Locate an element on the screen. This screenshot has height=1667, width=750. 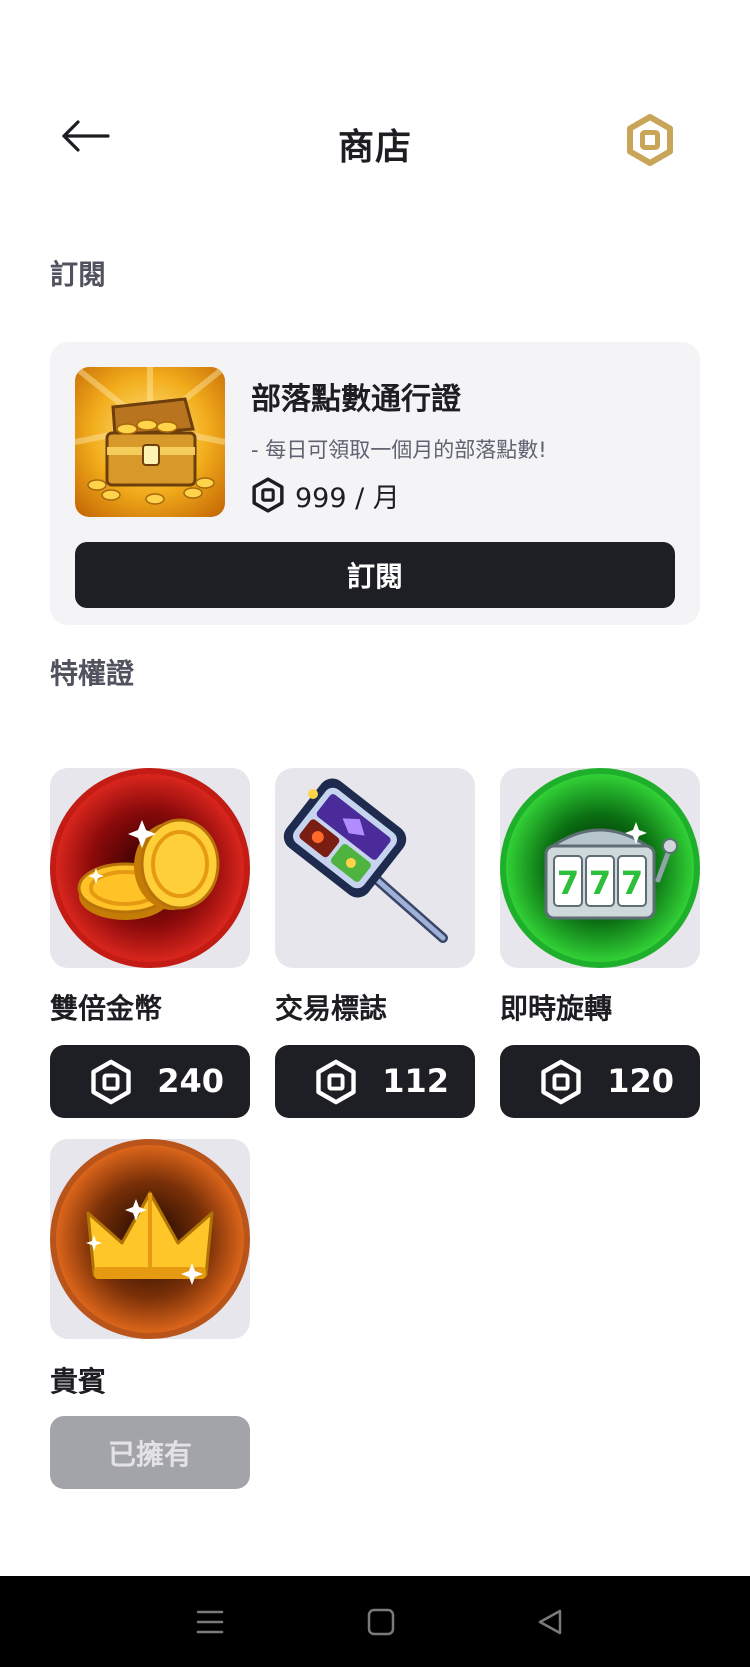
robux-balance-button is located at coordinates (650, 140).